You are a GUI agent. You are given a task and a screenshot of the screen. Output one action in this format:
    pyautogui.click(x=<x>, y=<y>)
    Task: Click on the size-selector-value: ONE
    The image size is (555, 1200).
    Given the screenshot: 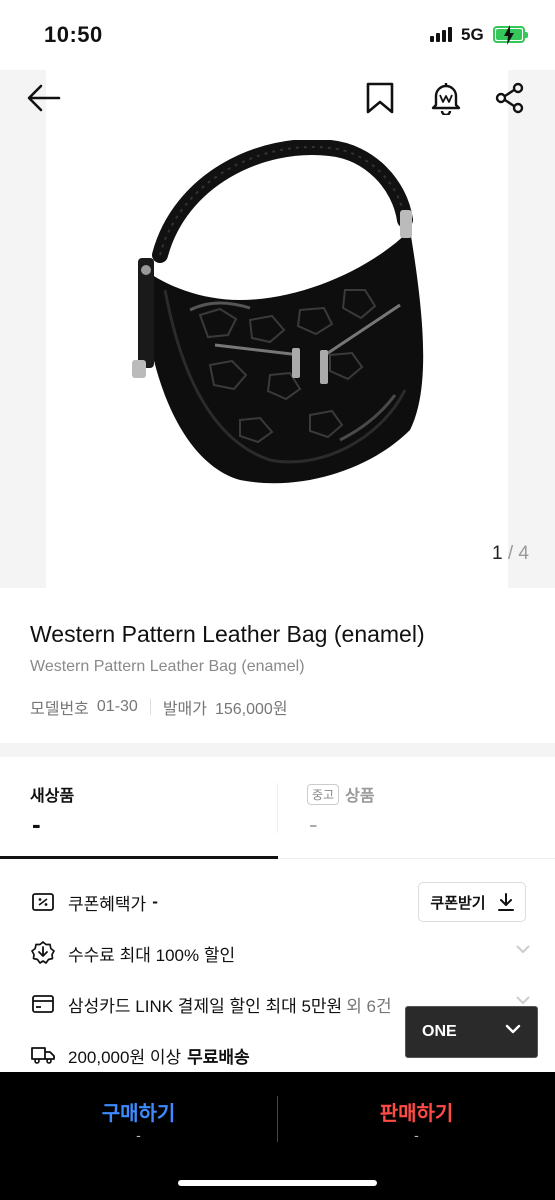 What is the action you would take?
    pyautogui.click(x=439, y=1031)
    